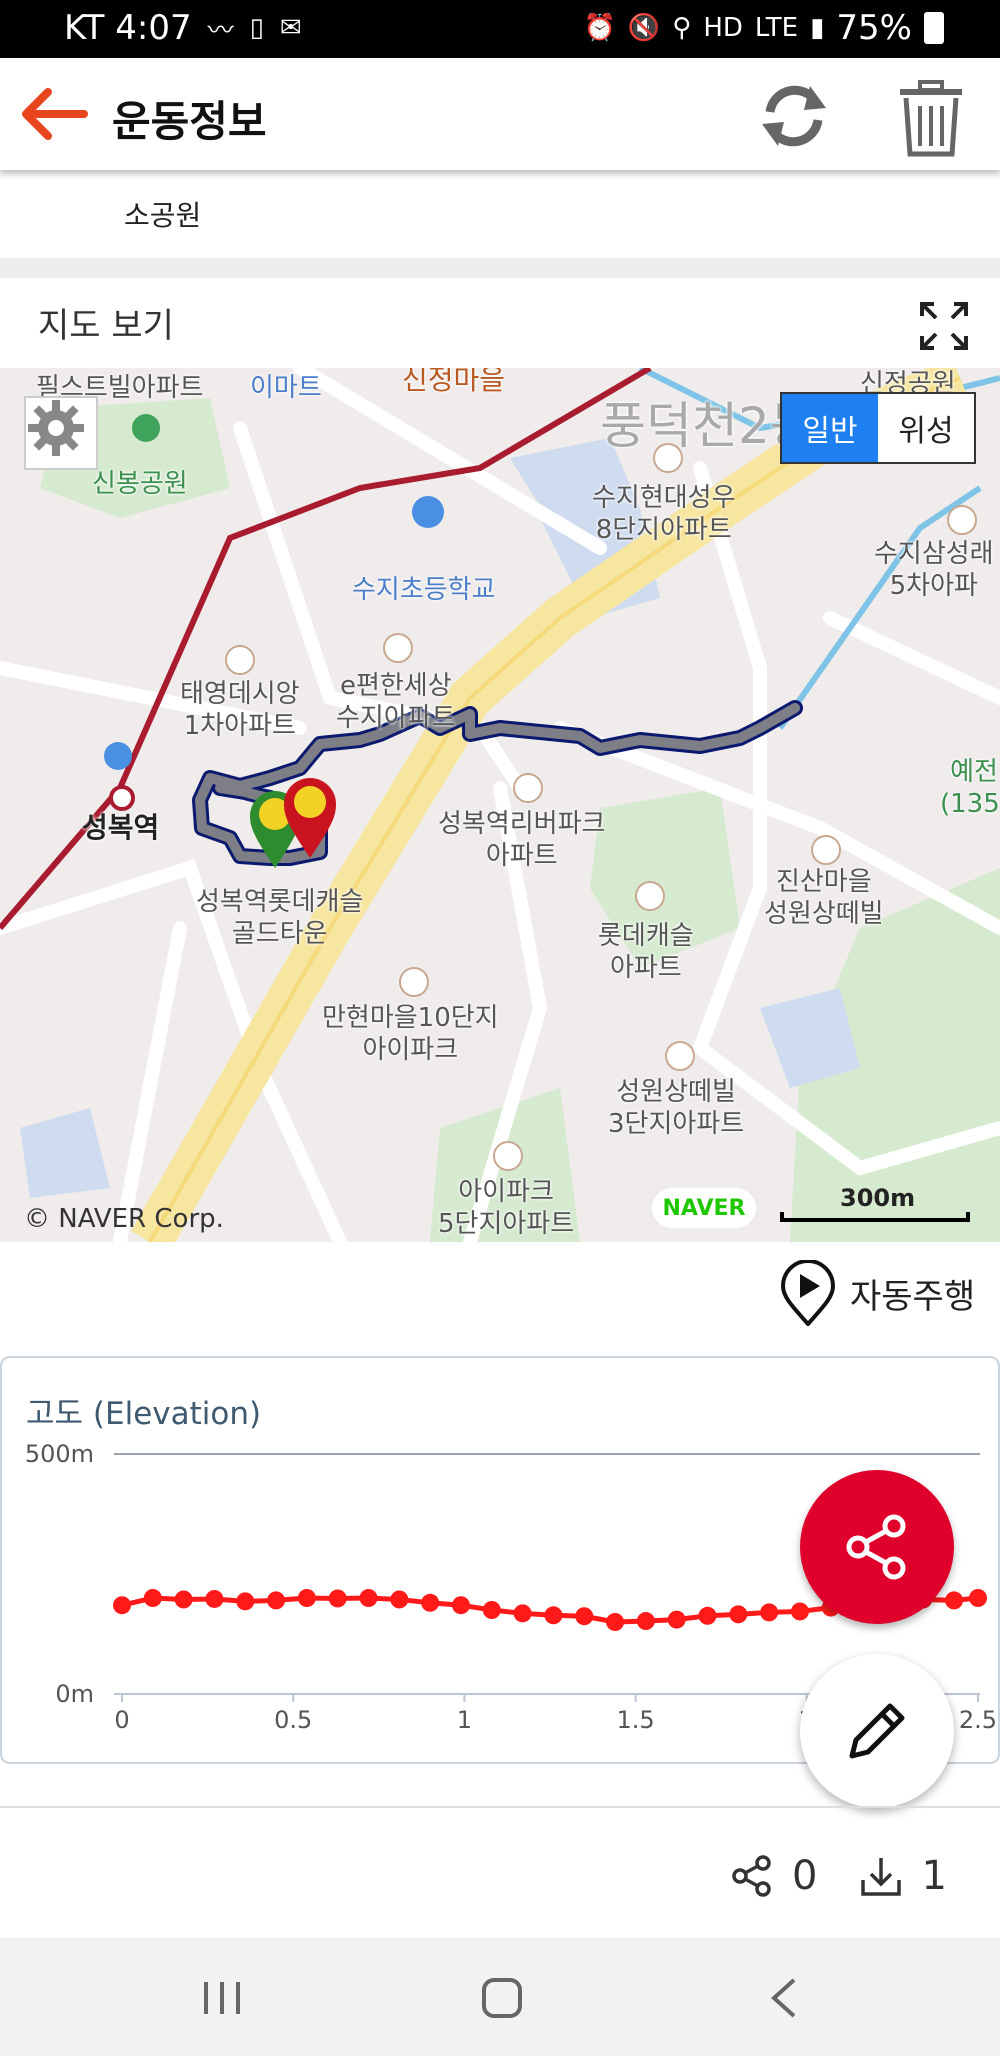 This screenshot has height=2056, width=1000. What do you see at coordinates (663, 530) in the screenshot?
I see `map-label: 8단지아파트` at bounding box center [663, 530].